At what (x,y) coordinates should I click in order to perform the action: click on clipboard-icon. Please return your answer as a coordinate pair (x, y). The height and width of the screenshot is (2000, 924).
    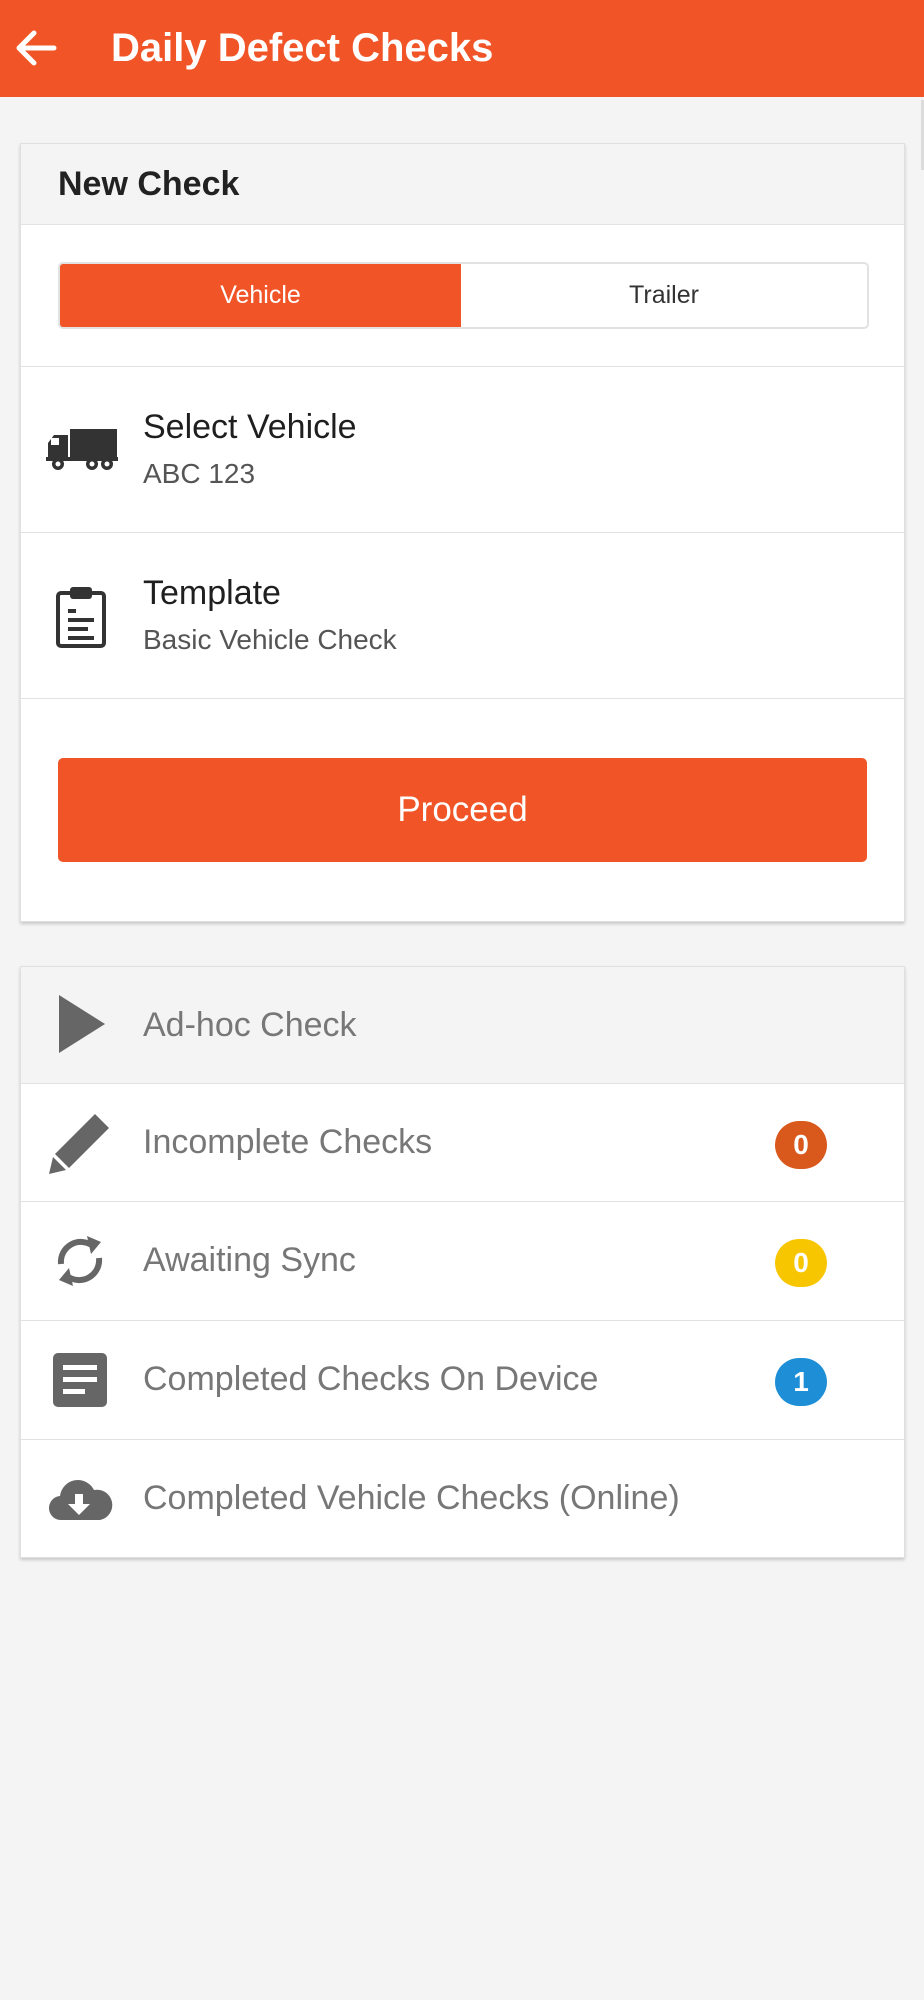
    Looking at the image, I should click on (81, 617).